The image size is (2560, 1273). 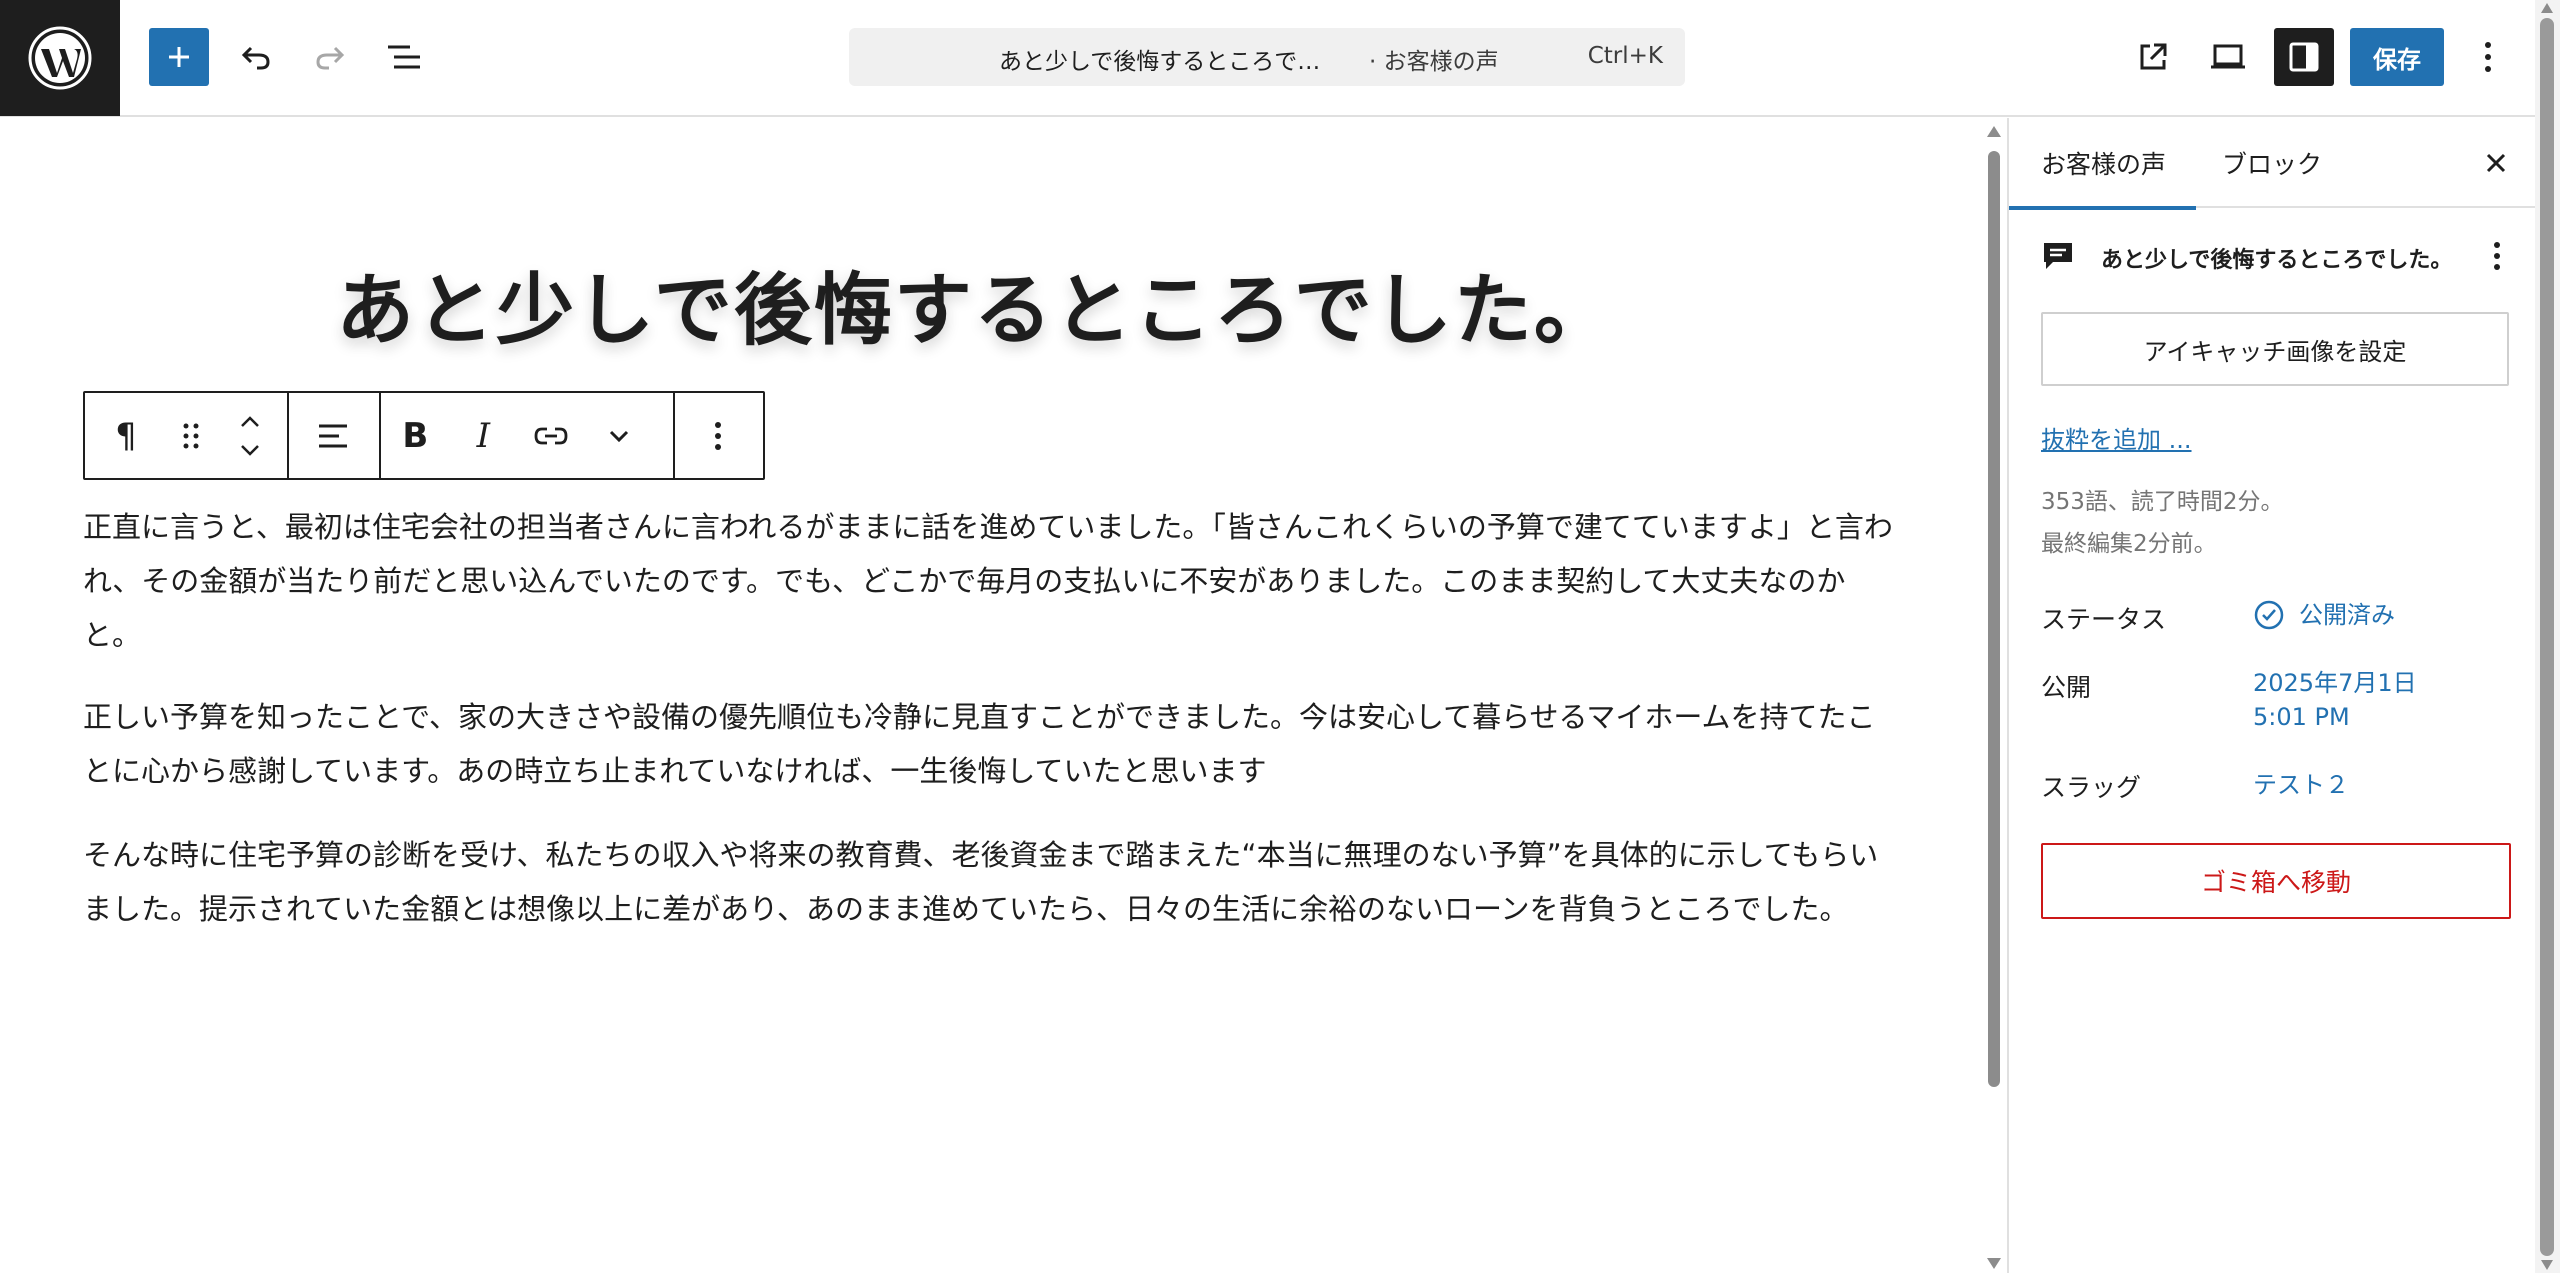 I want to click on wordpress-logo-icon, so click(x=60, y=58).